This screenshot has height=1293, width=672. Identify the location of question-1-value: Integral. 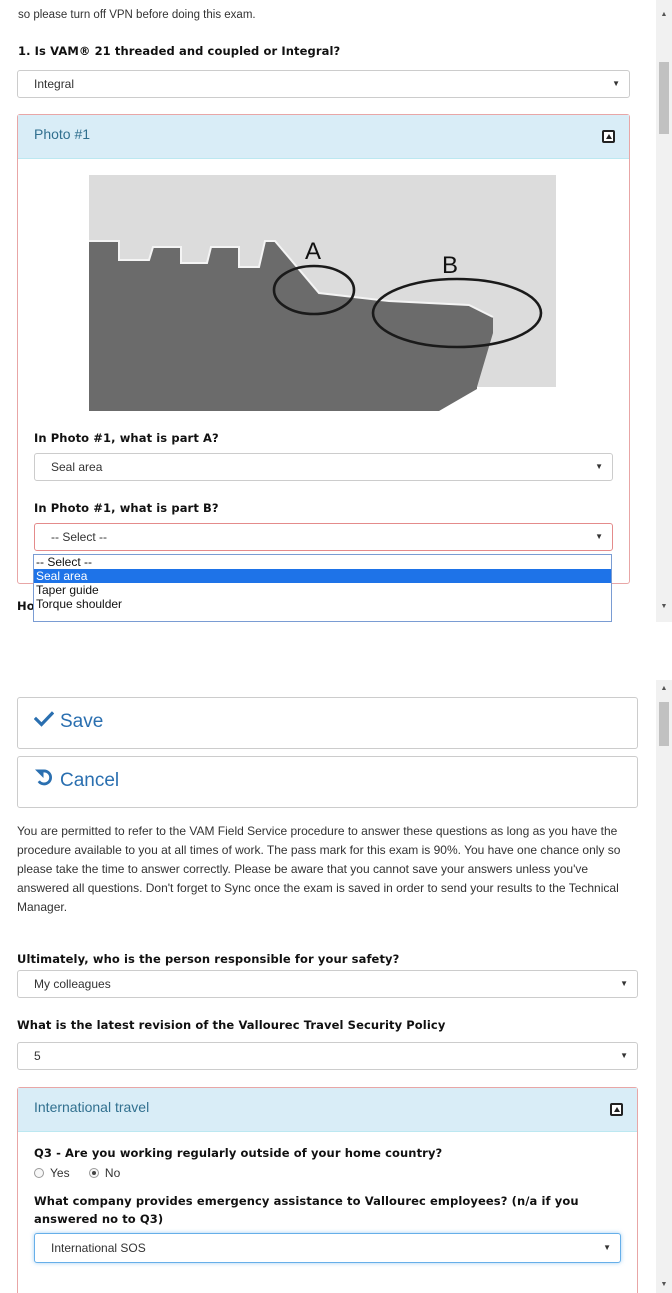
(54, 84).